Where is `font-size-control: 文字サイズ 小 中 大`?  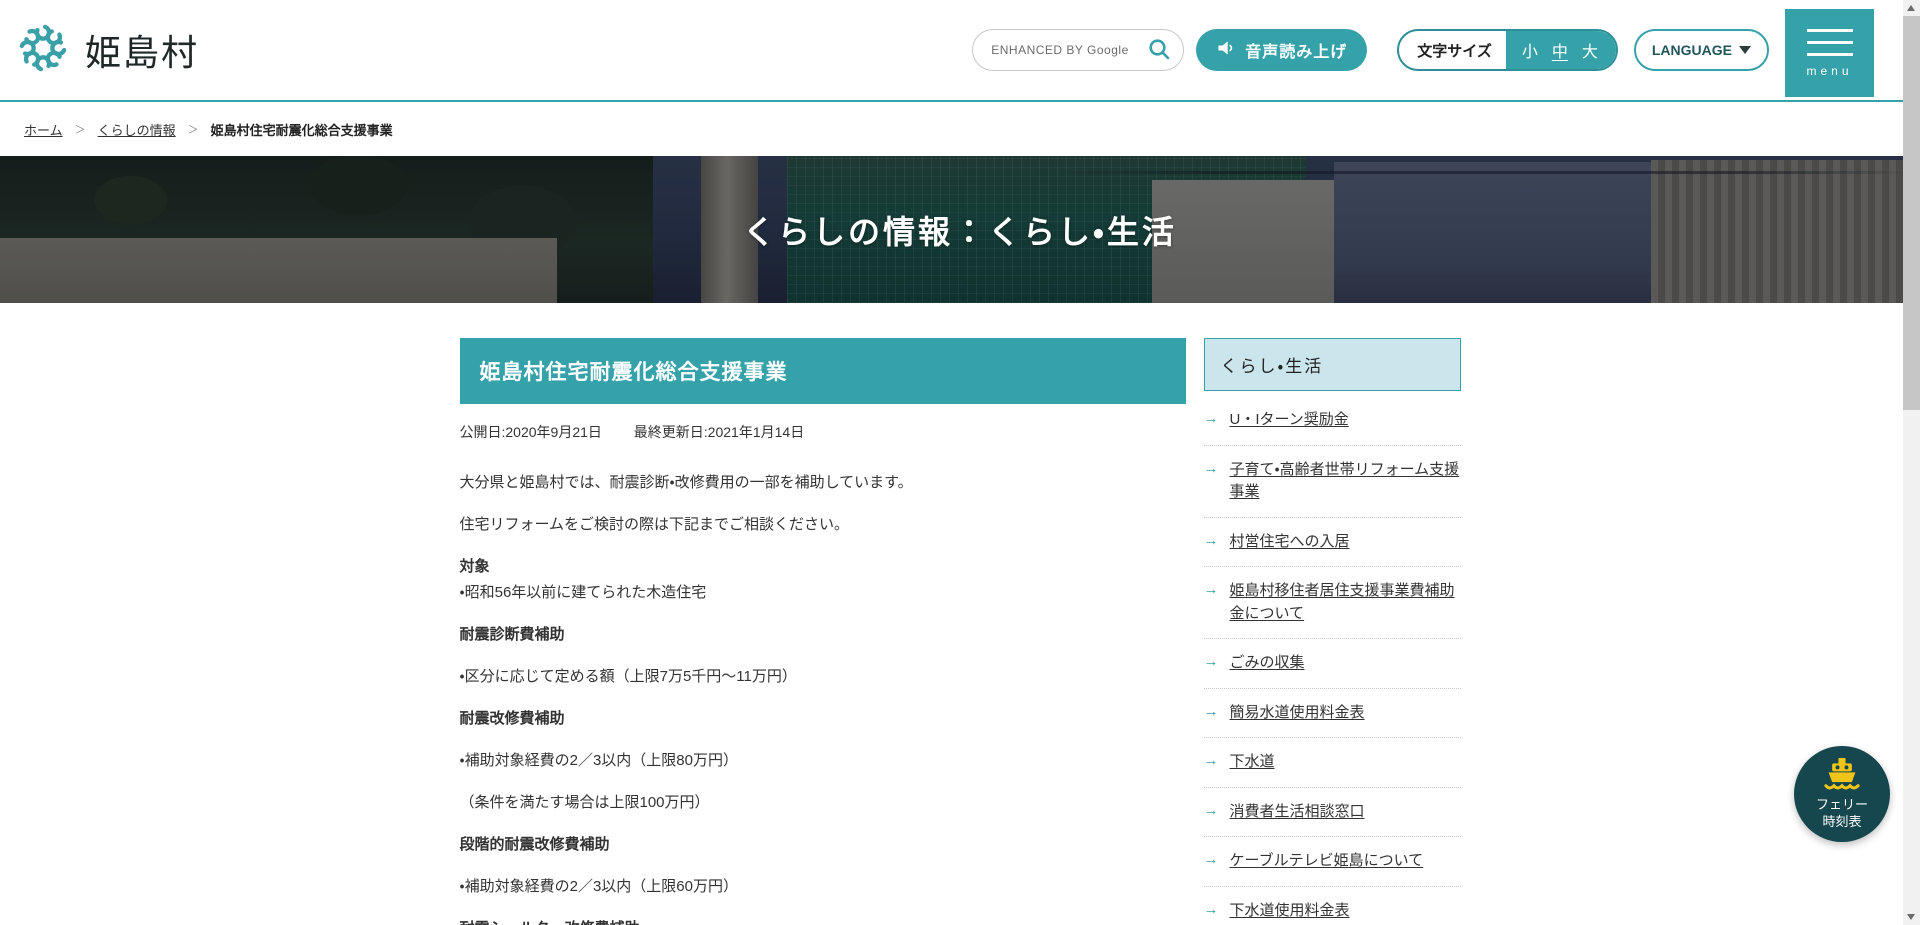 font-size-control: 文字サイズ 小 中 大 is located at coordinates (1507, 50).